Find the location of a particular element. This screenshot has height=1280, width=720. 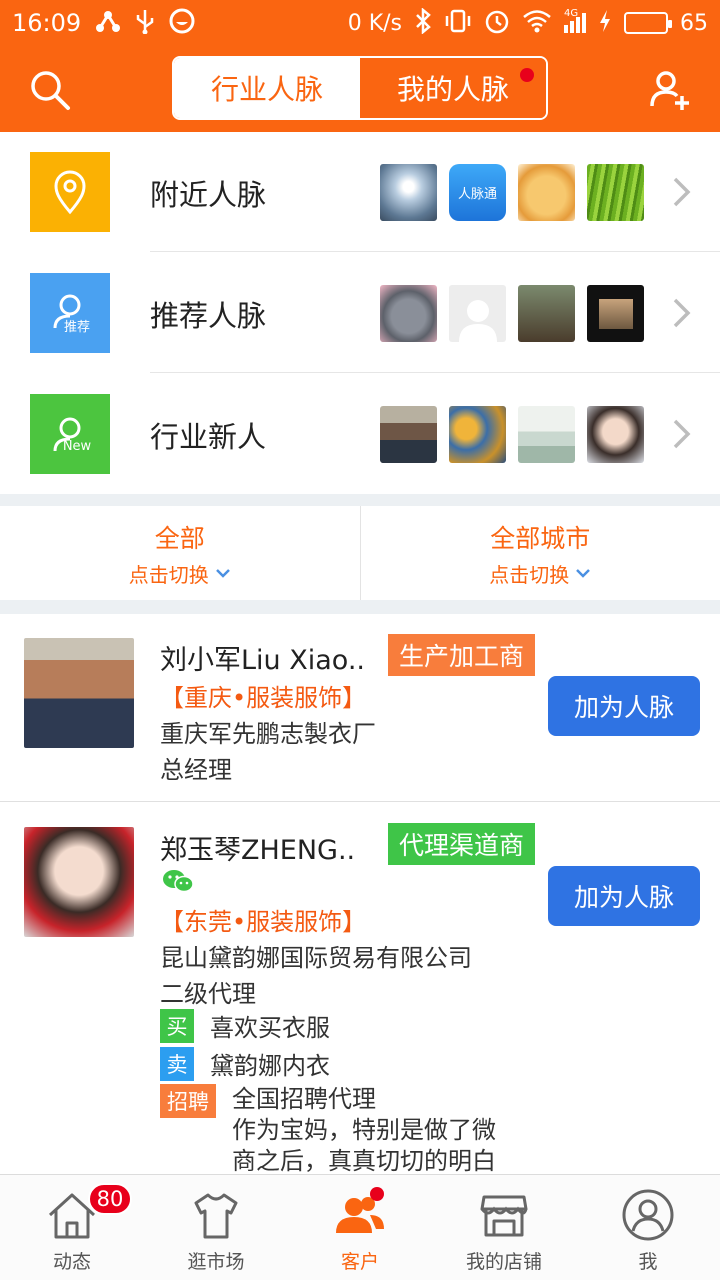

new-badge-text: New is located at coordinates (77, 446).